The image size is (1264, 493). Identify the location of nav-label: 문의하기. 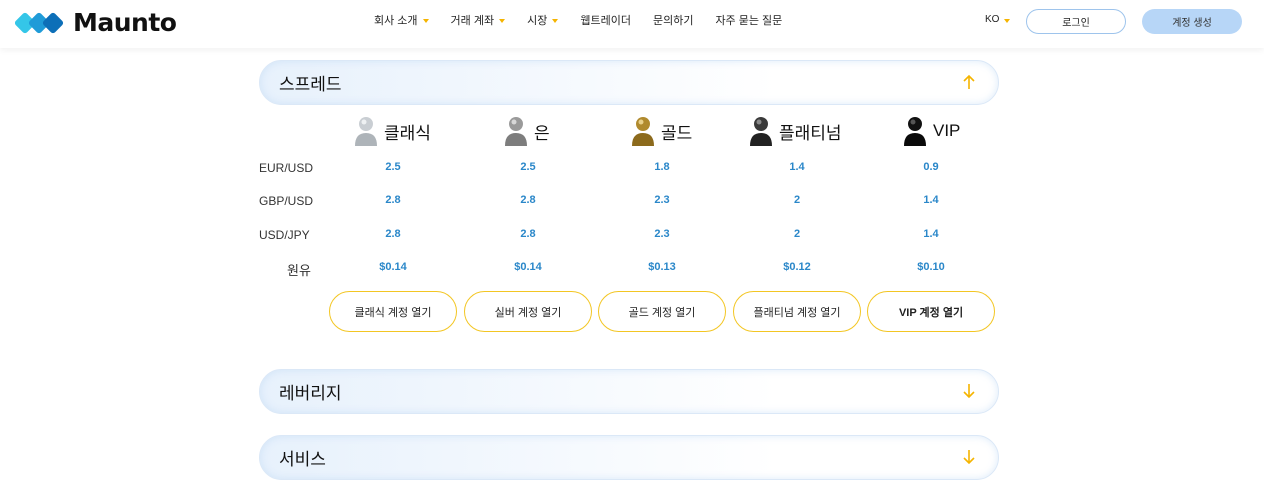
(673, 21).